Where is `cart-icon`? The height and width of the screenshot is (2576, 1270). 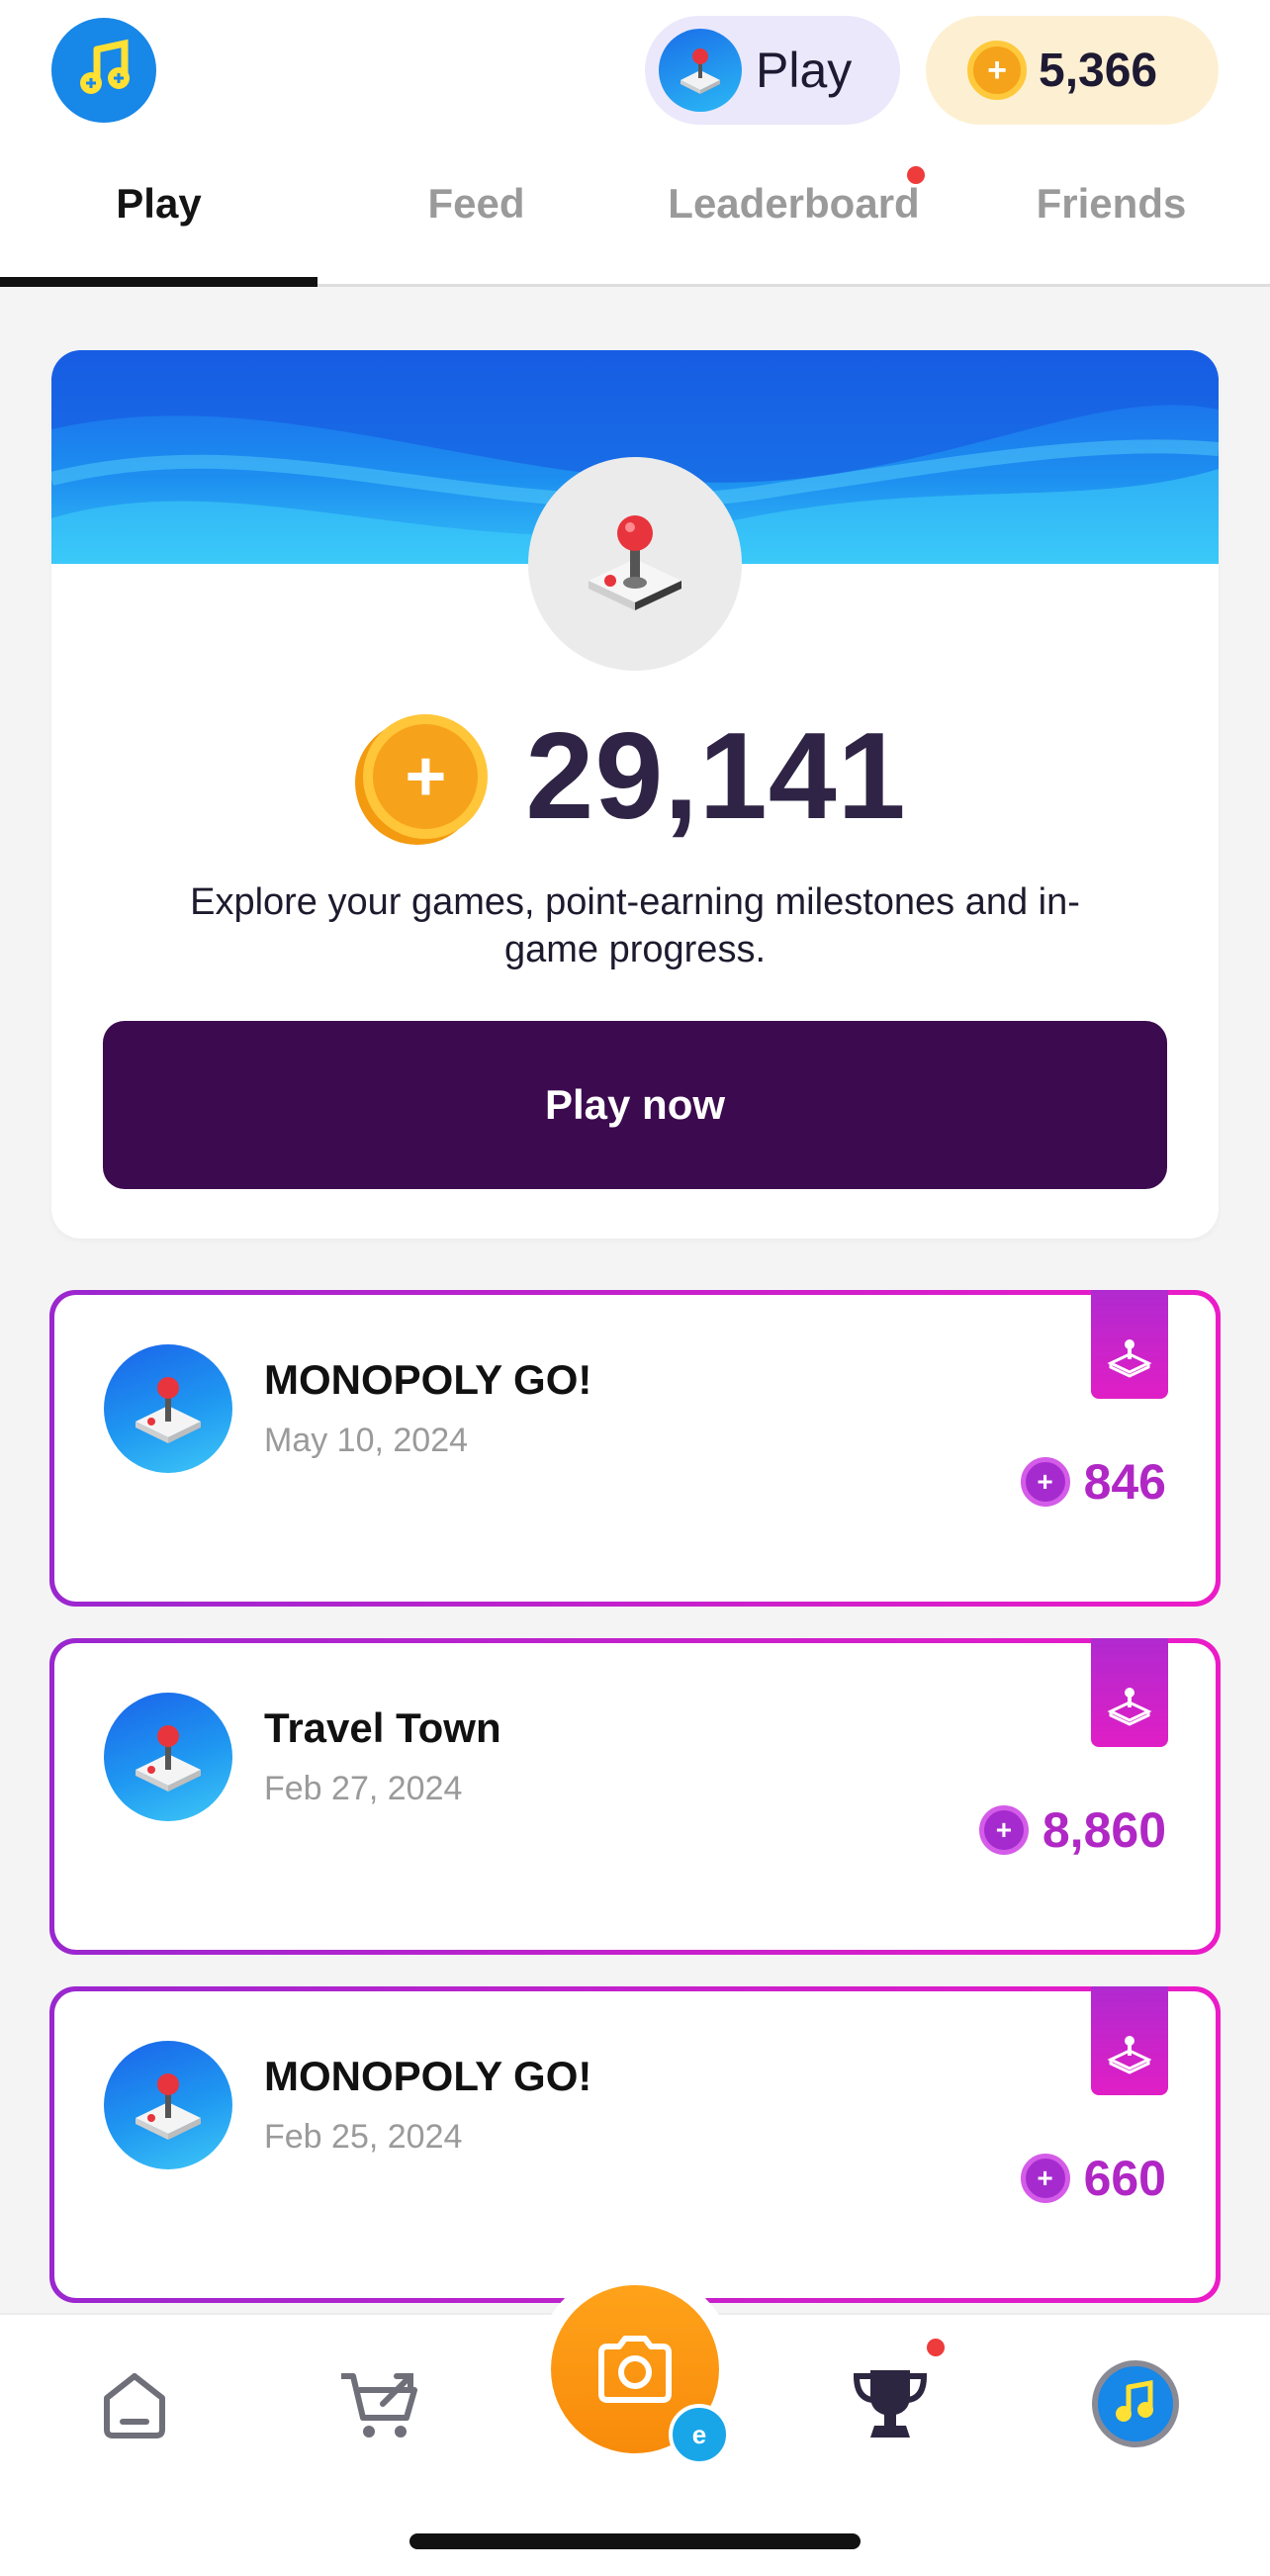
cart-icon is located at coordinates (382, 2403).